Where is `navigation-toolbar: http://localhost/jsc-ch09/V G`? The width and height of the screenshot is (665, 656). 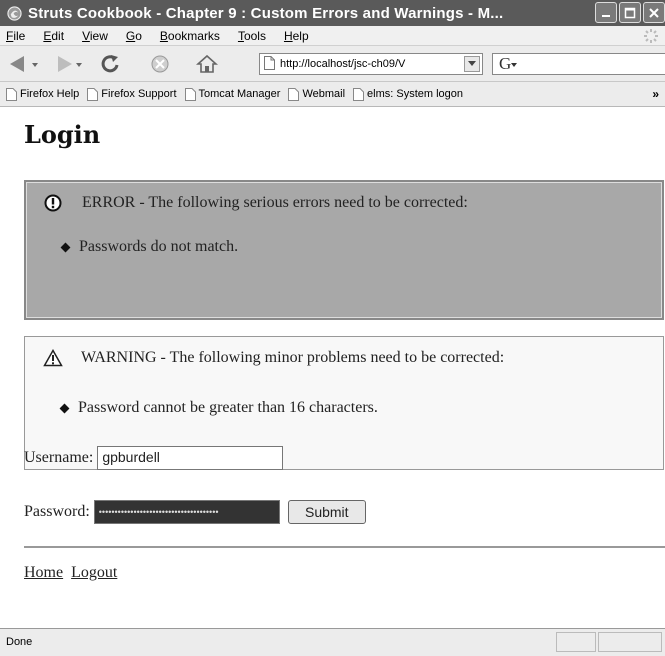
navigation-toolbar: http://localhost/jsc-ch09/V G is located at coordinates (332, 64).